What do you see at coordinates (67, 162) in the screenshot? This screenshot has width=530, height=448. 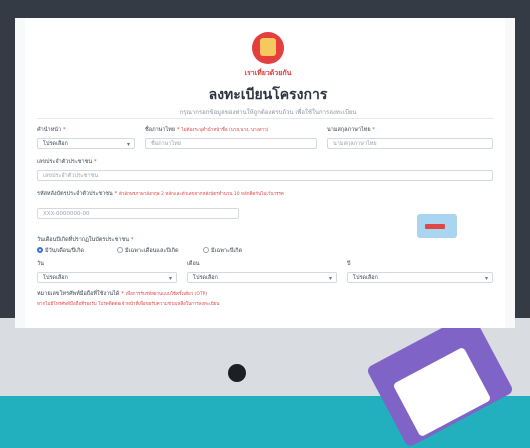 I see `id-number-label: เลขประจำตัวประชาชน *` at bounding box center [67, 162].